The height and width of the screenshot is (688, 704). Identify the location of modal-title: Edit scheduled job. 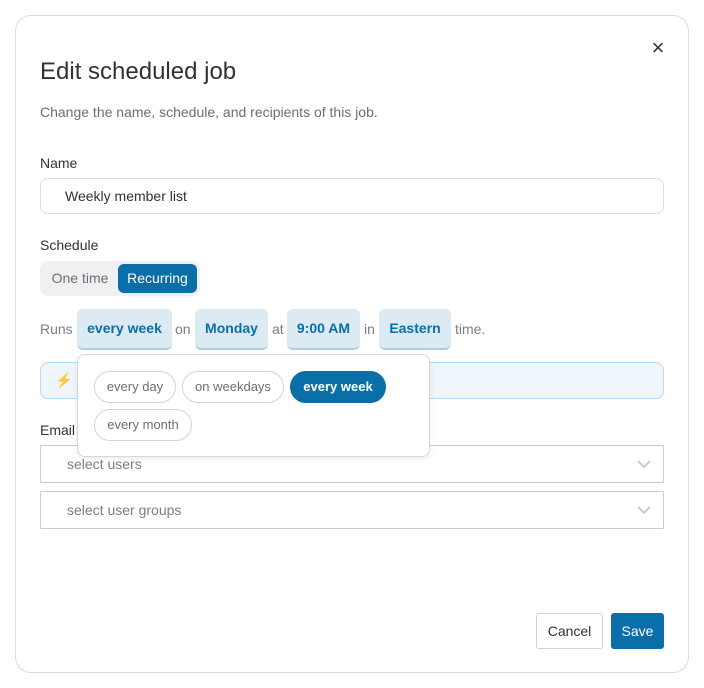
(138, 71).